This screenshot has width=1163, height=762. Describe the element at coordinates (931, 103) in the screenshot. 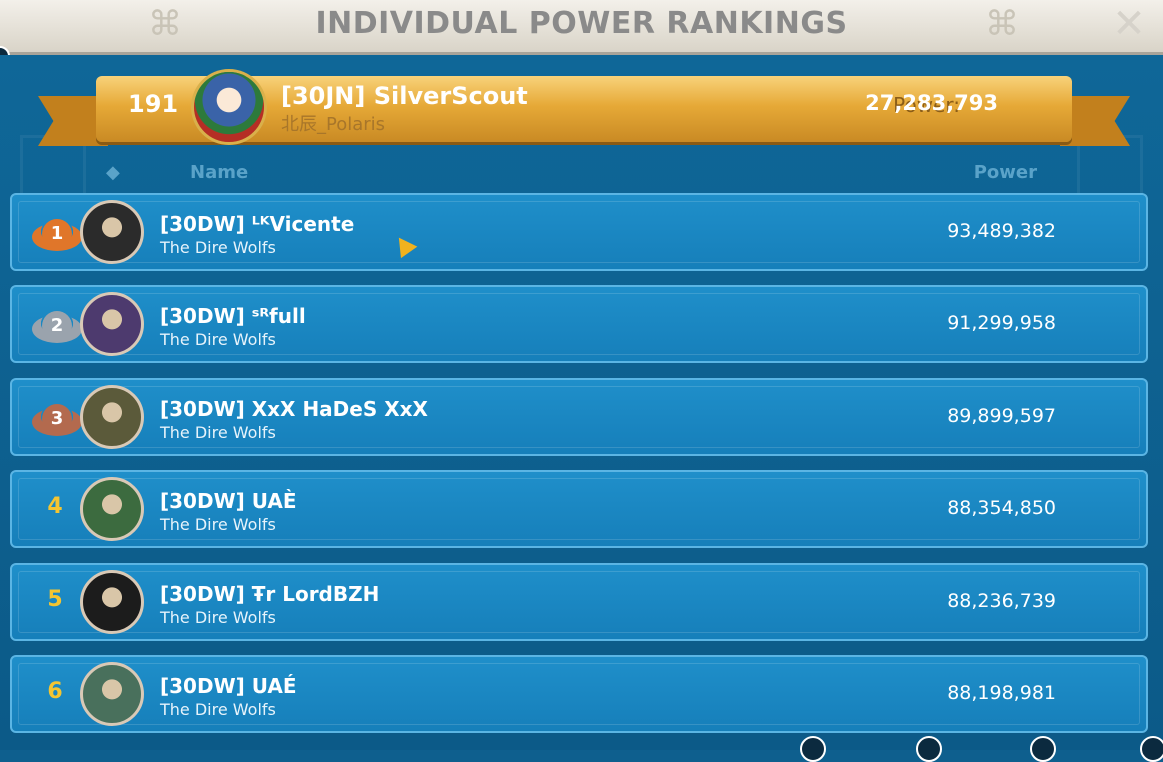

I see `self-power-value: 27,283,793` at that location.